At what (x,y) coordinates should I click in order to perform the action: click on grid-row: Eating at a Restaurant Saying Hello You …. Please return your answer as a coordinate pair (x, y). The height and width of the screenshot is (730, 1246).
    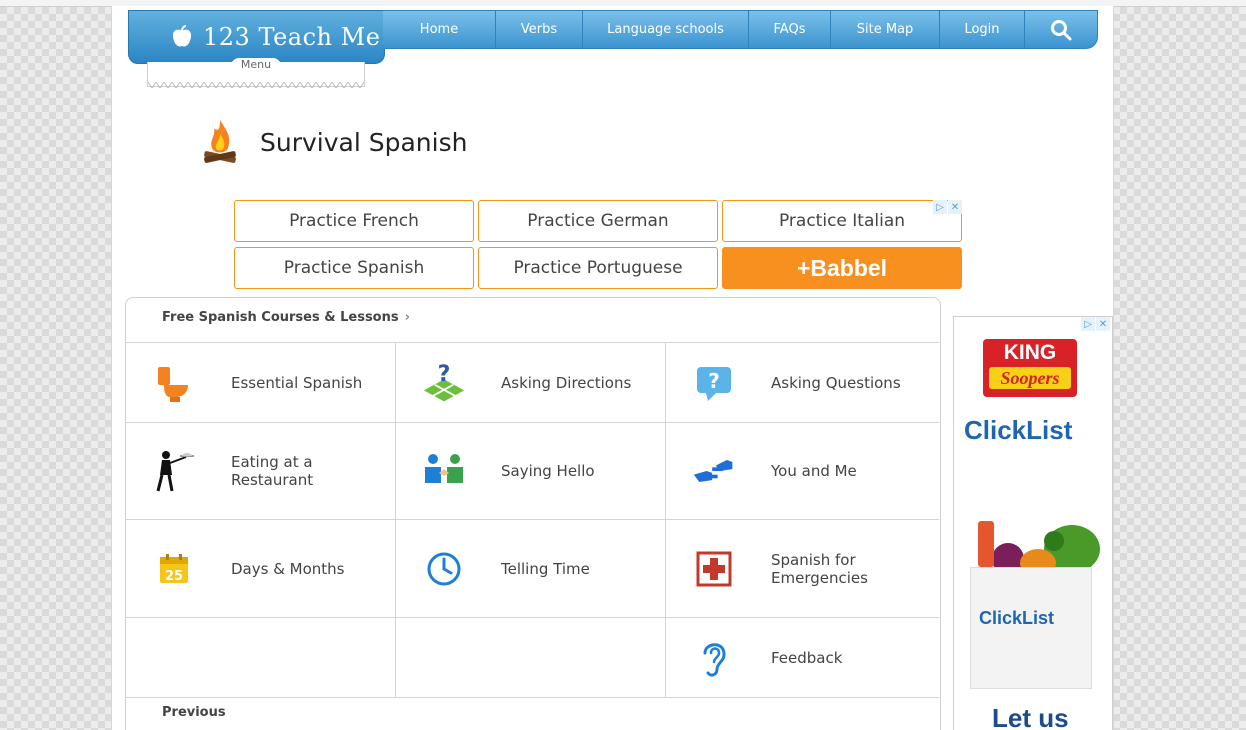
    Looking at the image, I should click on (532, 470).